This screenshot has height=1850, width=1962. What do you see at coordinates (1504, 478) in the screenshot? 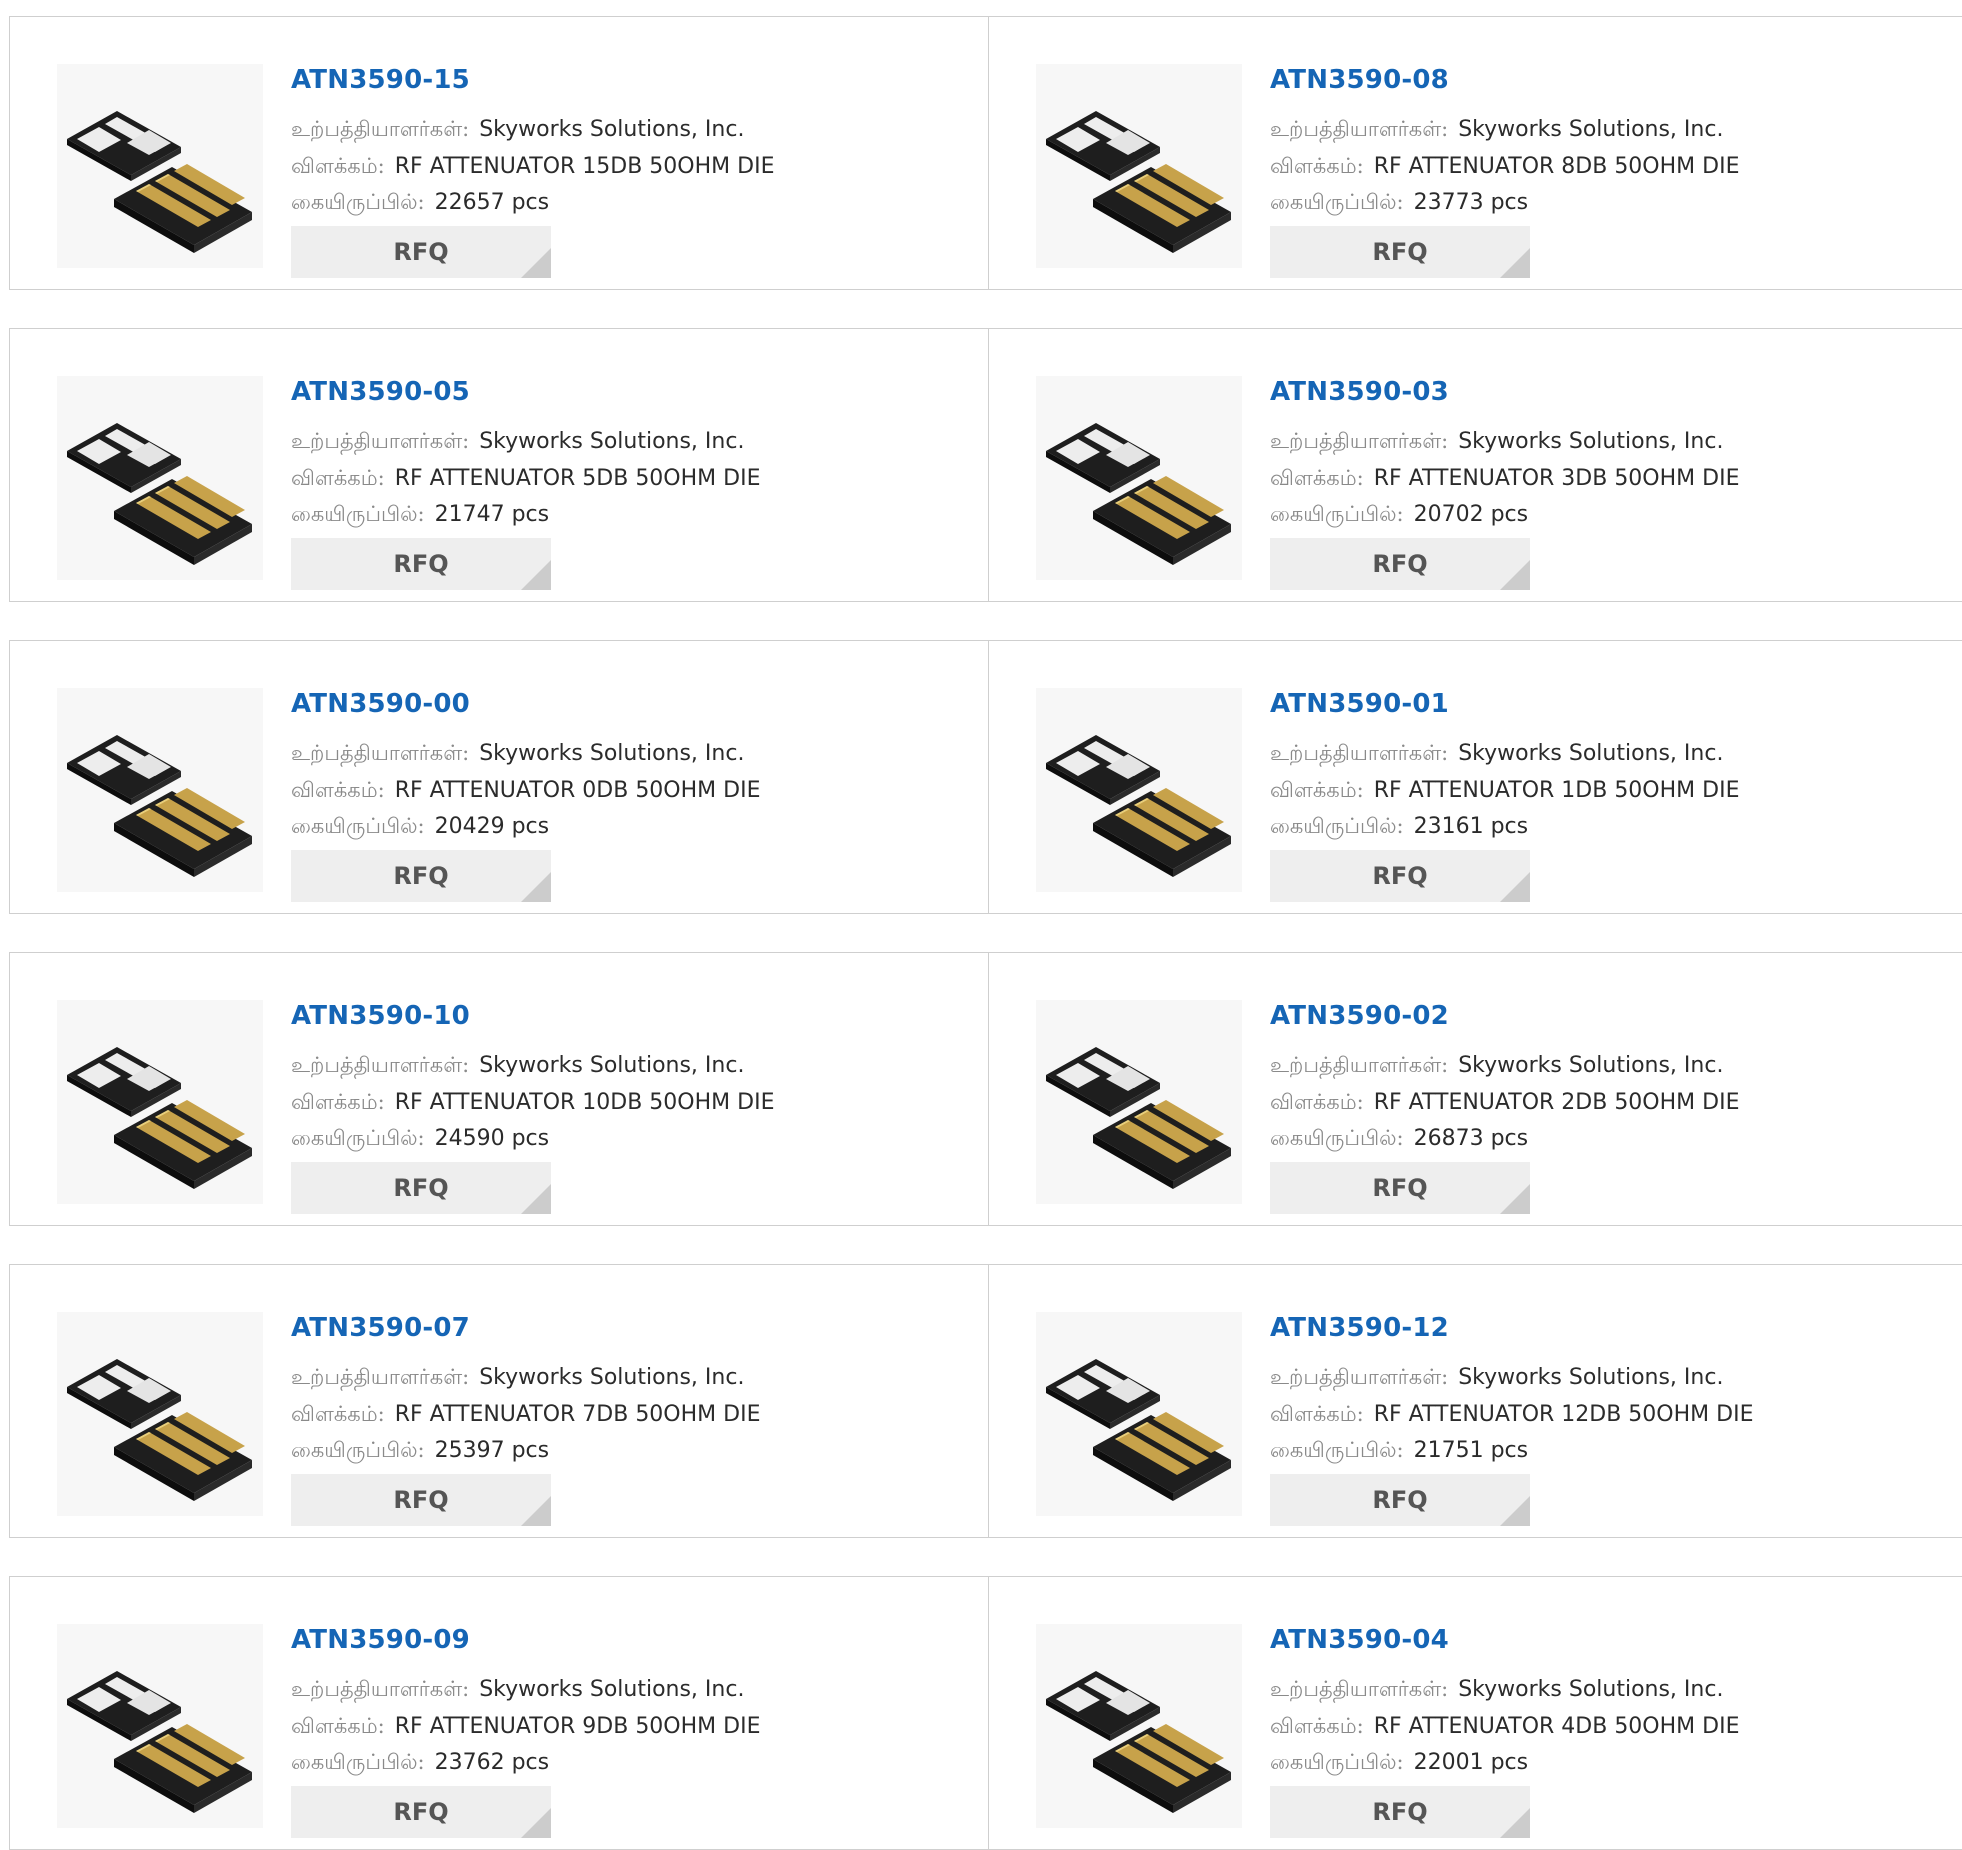
I see `description-row: விளக்கம்: RF ATTENUATOR 3DB 50OHM DIE` at bounding box center [1504, 478].